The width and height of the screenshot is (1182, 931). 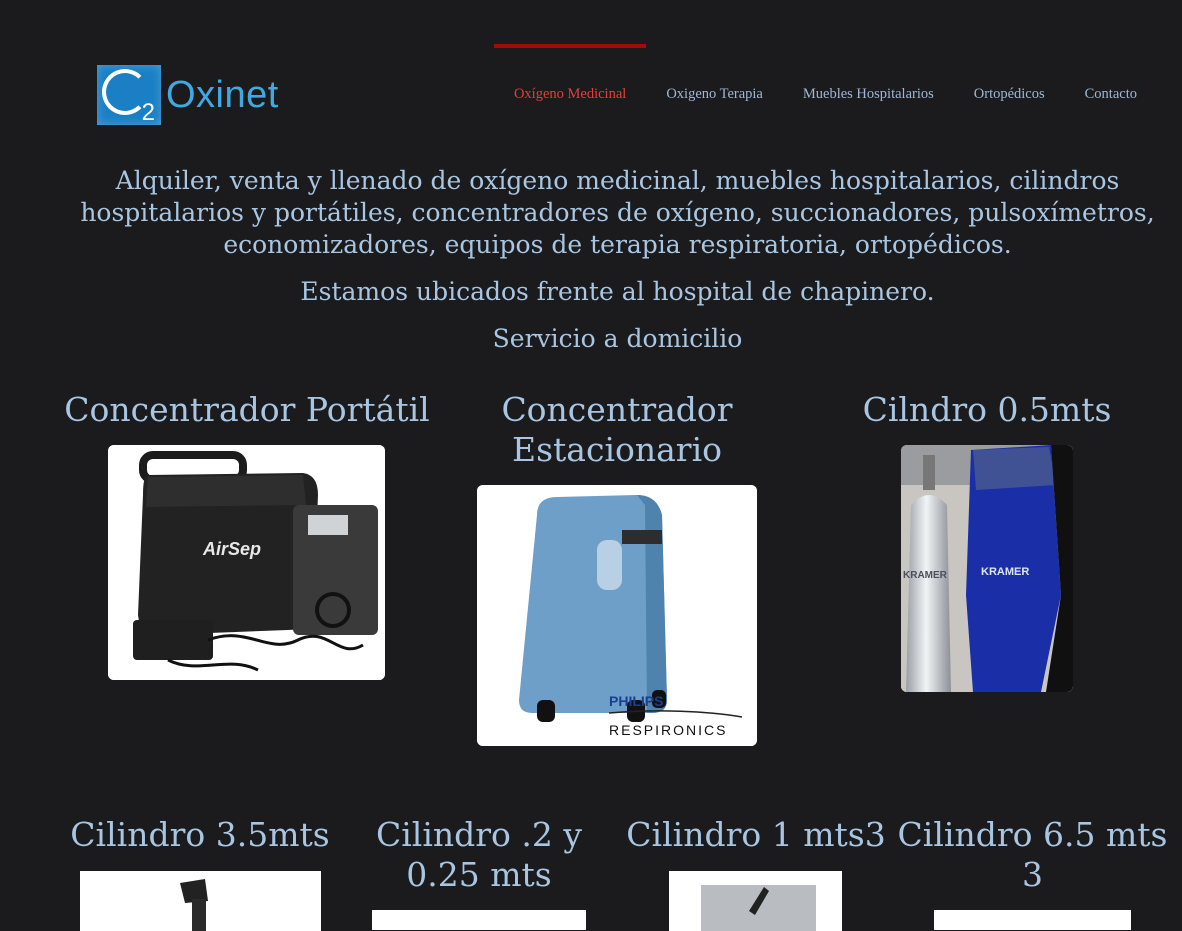 What do you see at coordinates (617, 615) in the screenshot?
I see `product-image-concentrador-estacionario: PHILIPS RESPIRONICS` at bounding box center [617, 615].